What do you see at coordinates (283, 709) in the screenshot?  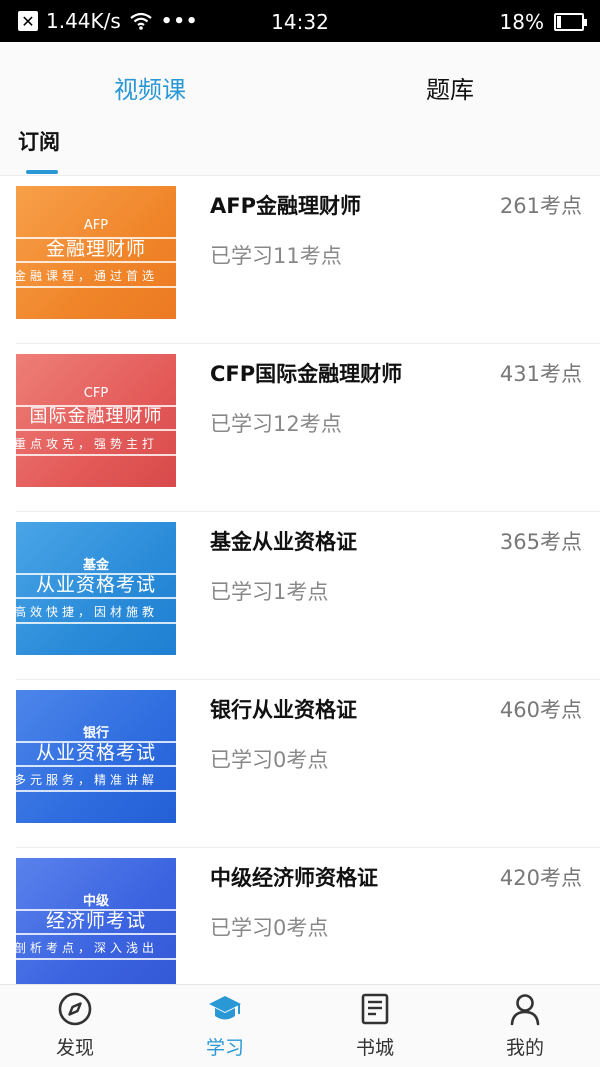 I see `course-title: 银行从业资格证` at bounding box center [283, 709].